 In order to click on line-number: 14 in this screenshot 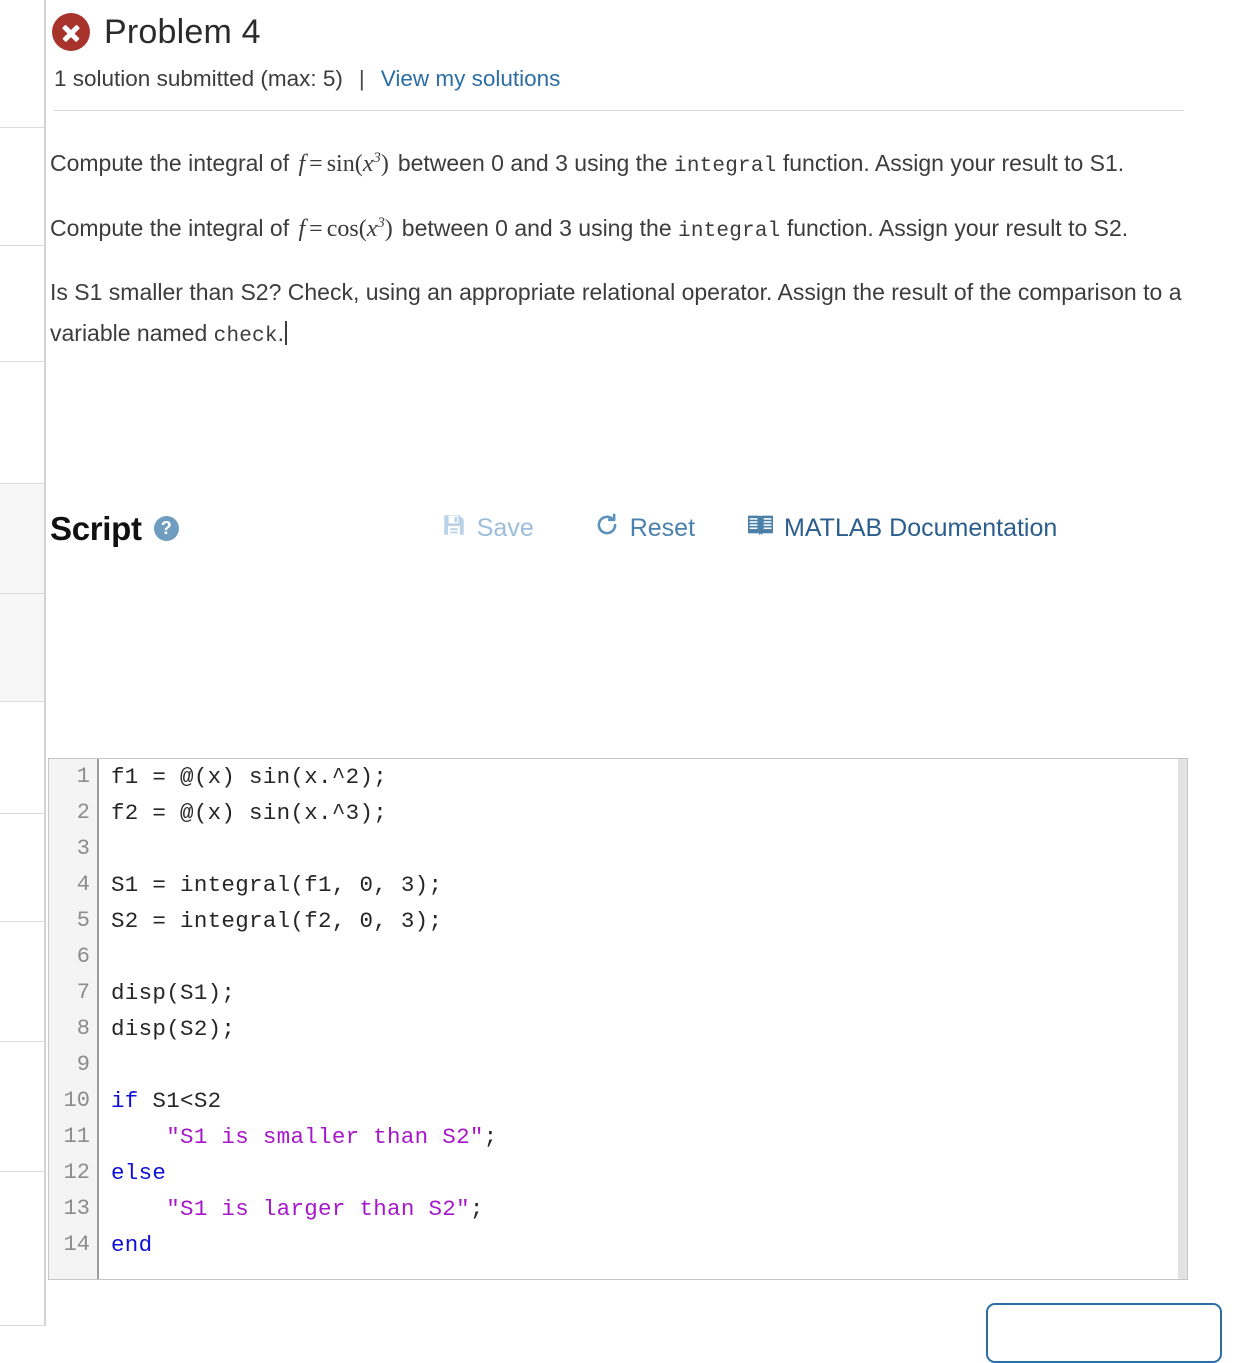, I will do `click(76, 1244)`.